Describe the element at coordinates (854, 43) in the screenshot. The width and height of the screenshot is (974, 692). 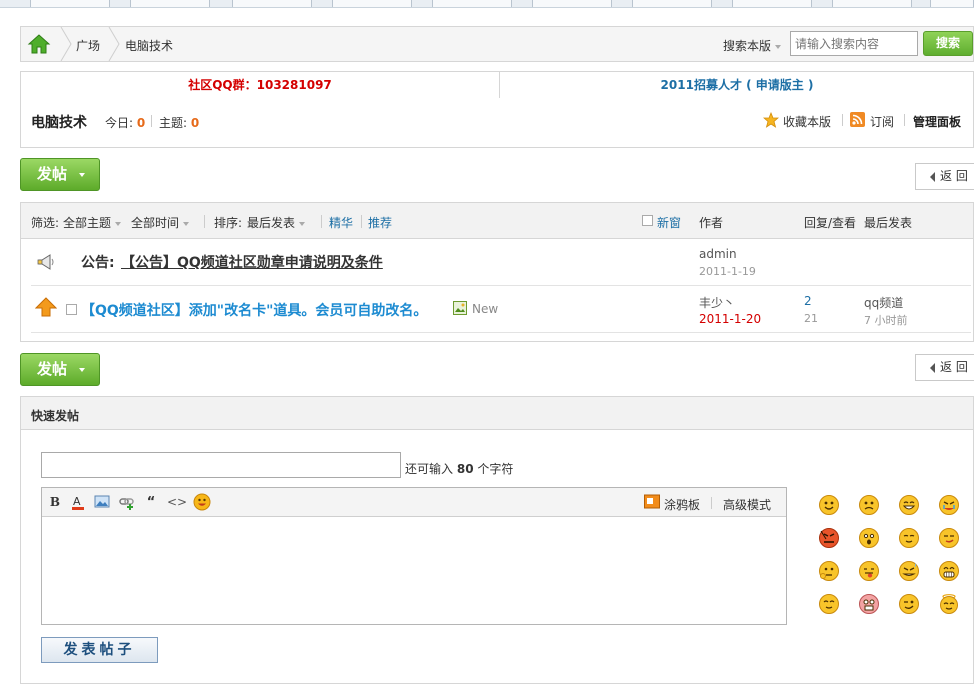
I see `search-input` at that location.